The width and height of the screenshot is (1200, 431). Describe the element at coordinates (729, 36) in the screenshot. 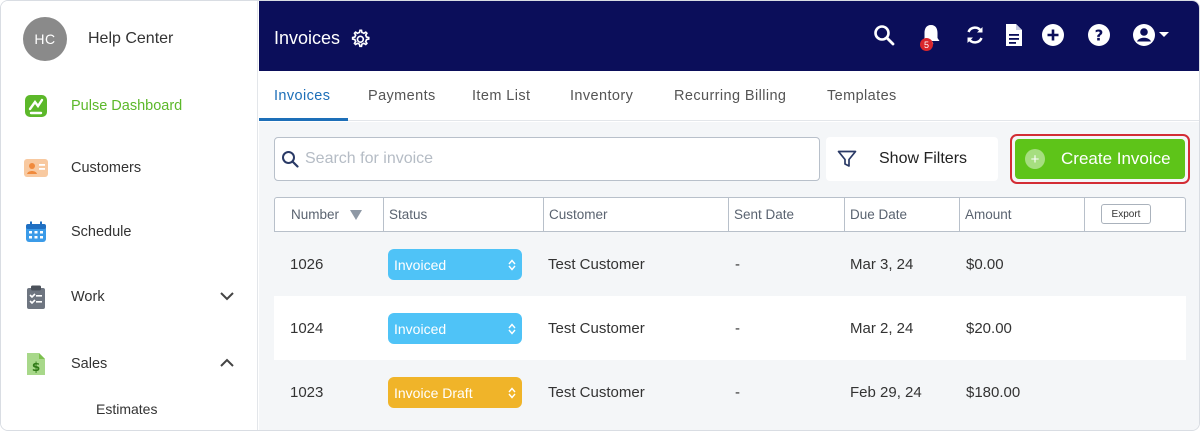

I see `top-bar: Invoices 5 ?` at that location.